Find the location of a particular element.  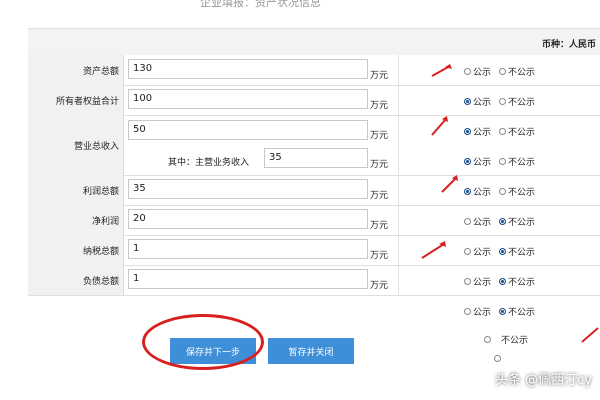

table-row: 利润总额 35 万元 公示 不公示 is located at coordinates (314, 190).